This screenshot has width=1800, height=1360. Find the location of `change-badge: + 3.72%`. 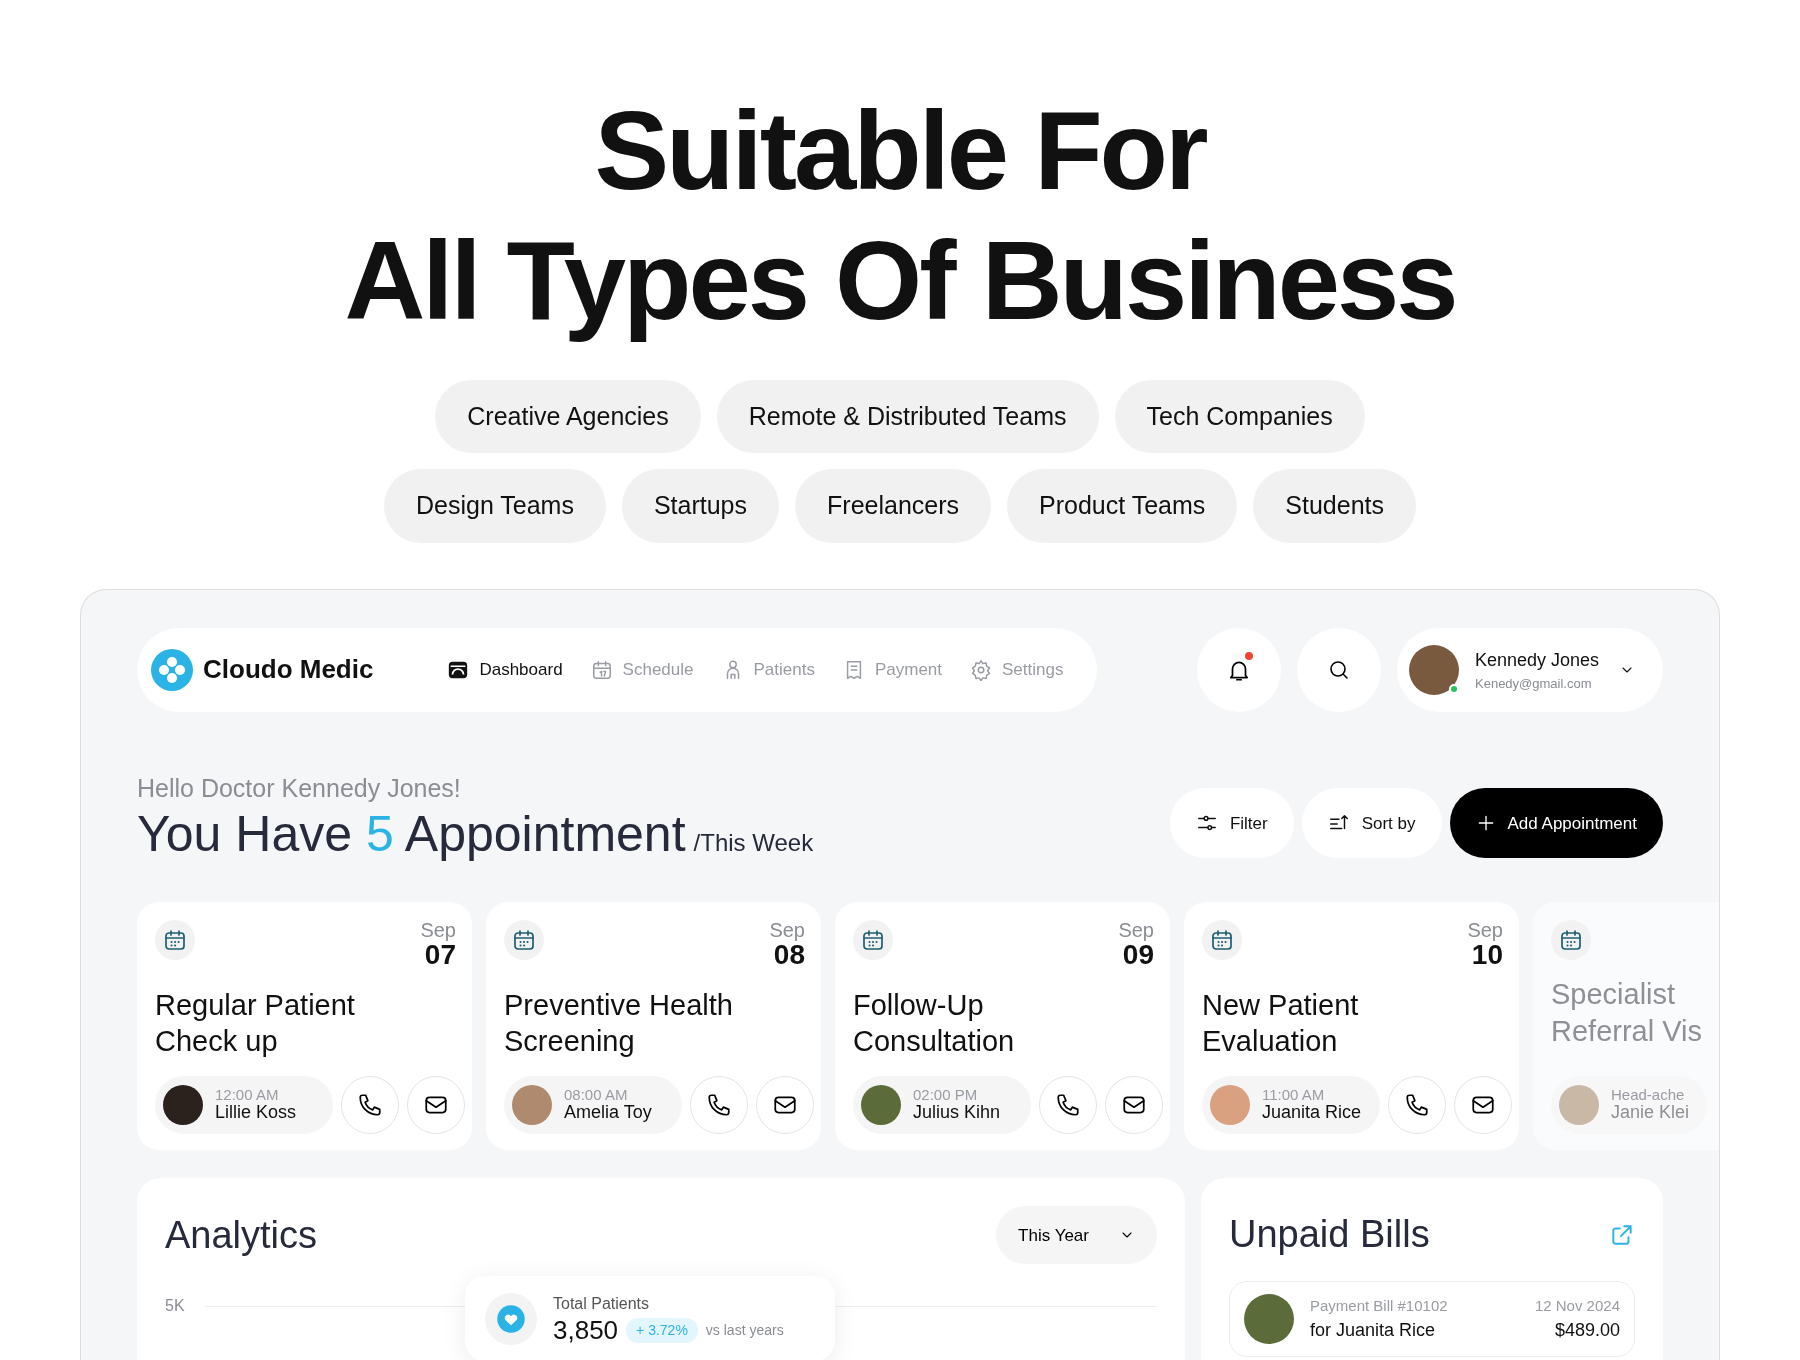

change-badge: + 3.72% is located at coordinates (662, 1331).